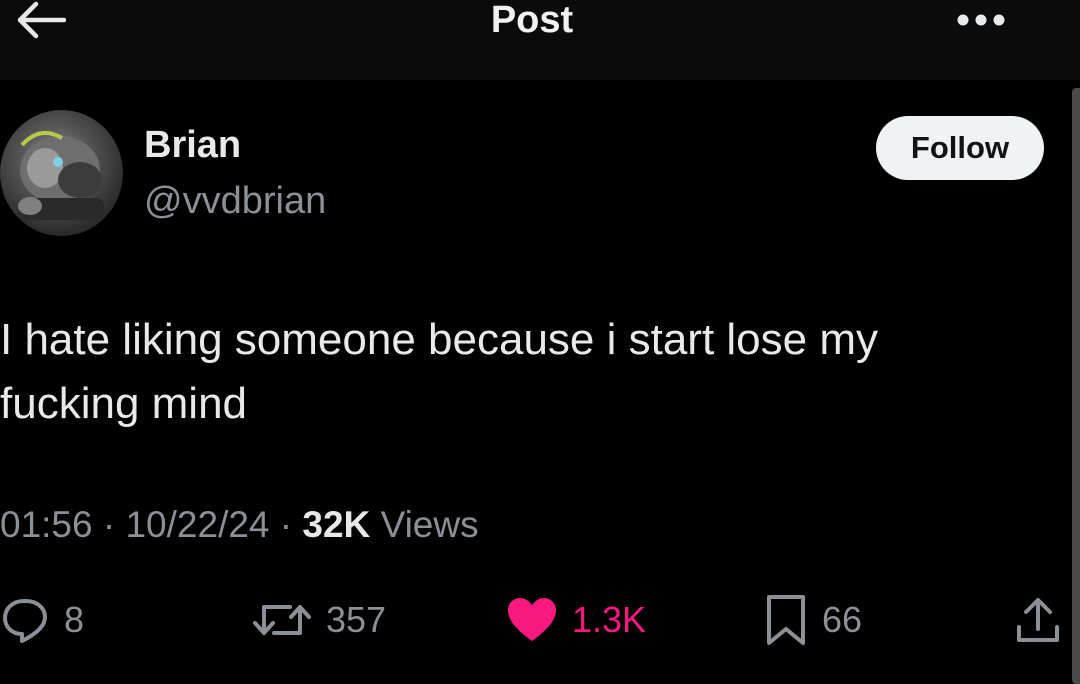  Describe the element at coordinates (813, 620) in the screenshot. I see `bookmark-button: 66` at that location.